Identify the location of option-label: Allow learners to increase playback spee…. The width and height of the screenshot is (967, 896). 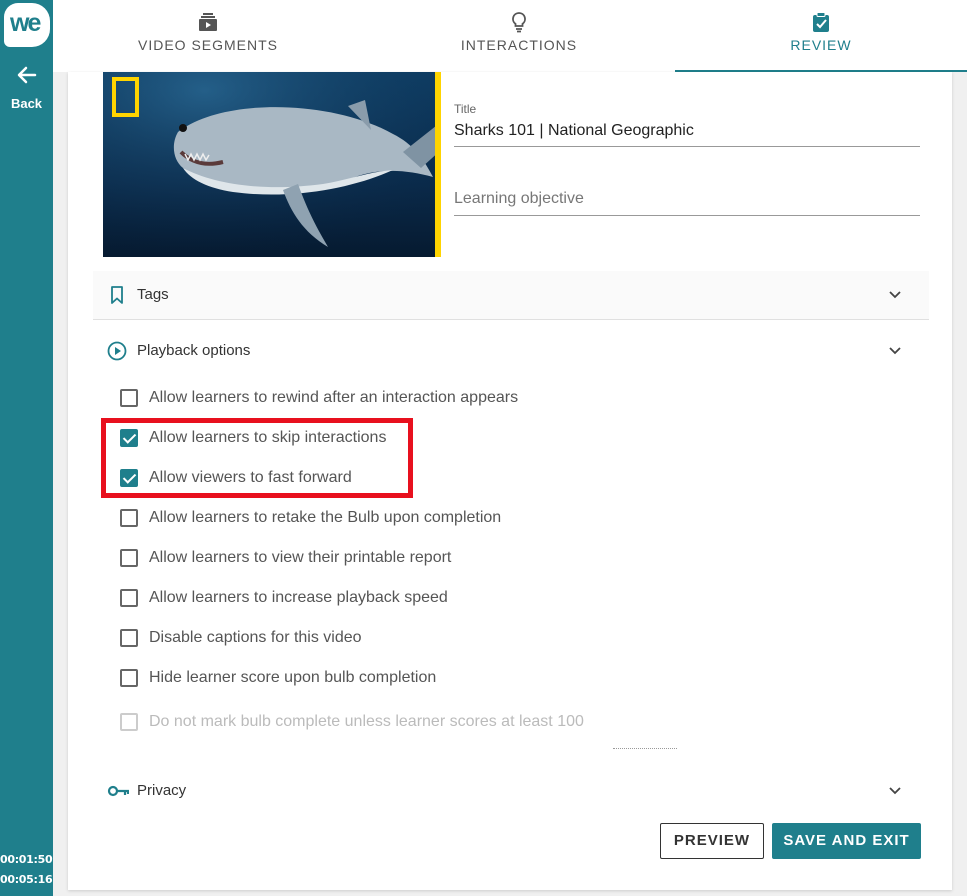
(298, 597).